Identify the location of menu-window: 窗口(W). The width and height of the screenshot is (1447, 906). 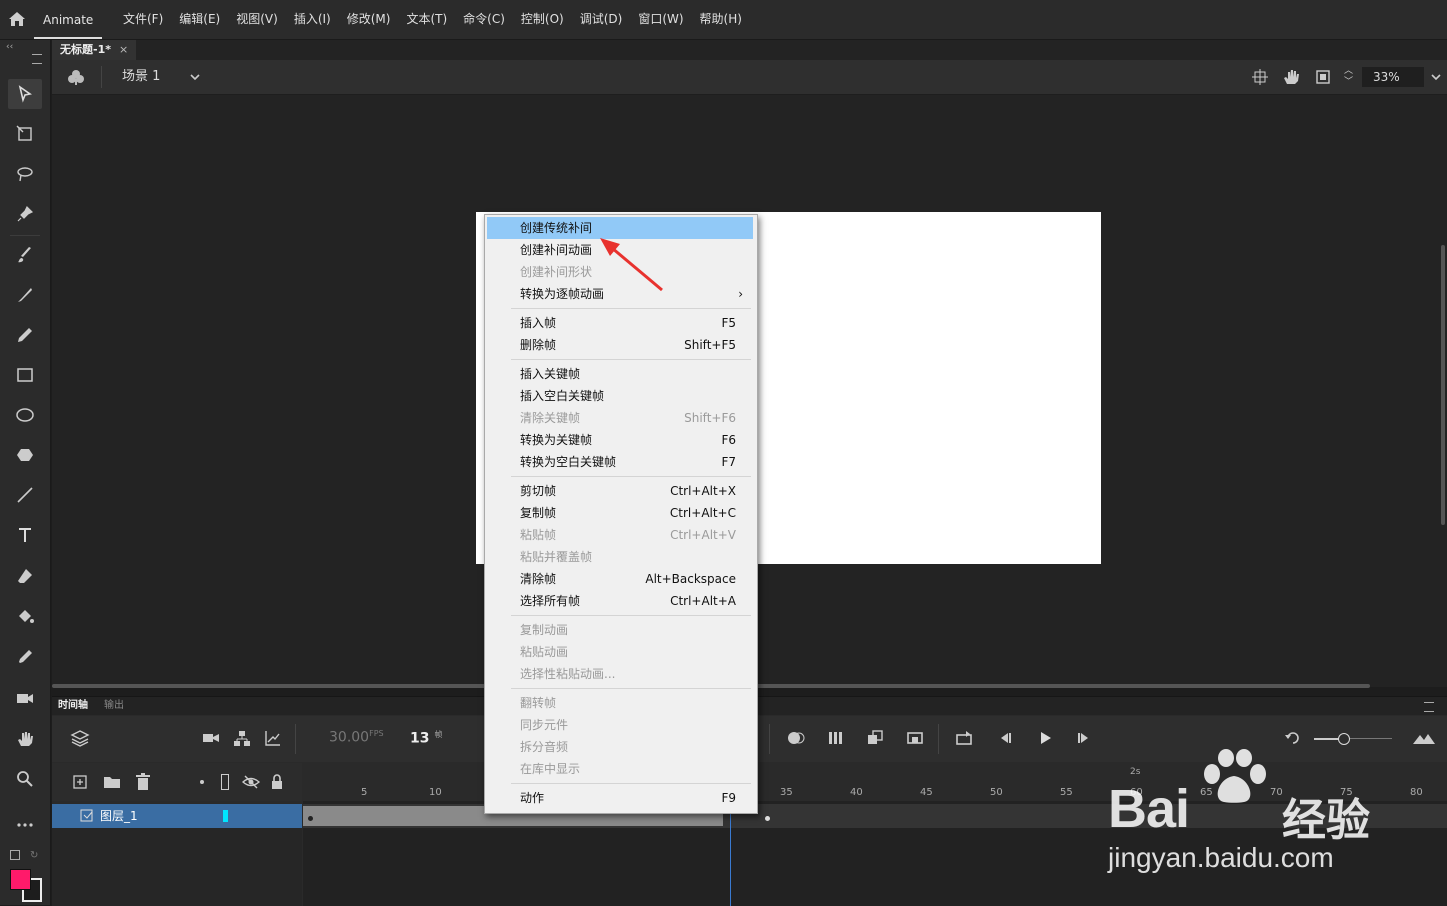
(660, 19).